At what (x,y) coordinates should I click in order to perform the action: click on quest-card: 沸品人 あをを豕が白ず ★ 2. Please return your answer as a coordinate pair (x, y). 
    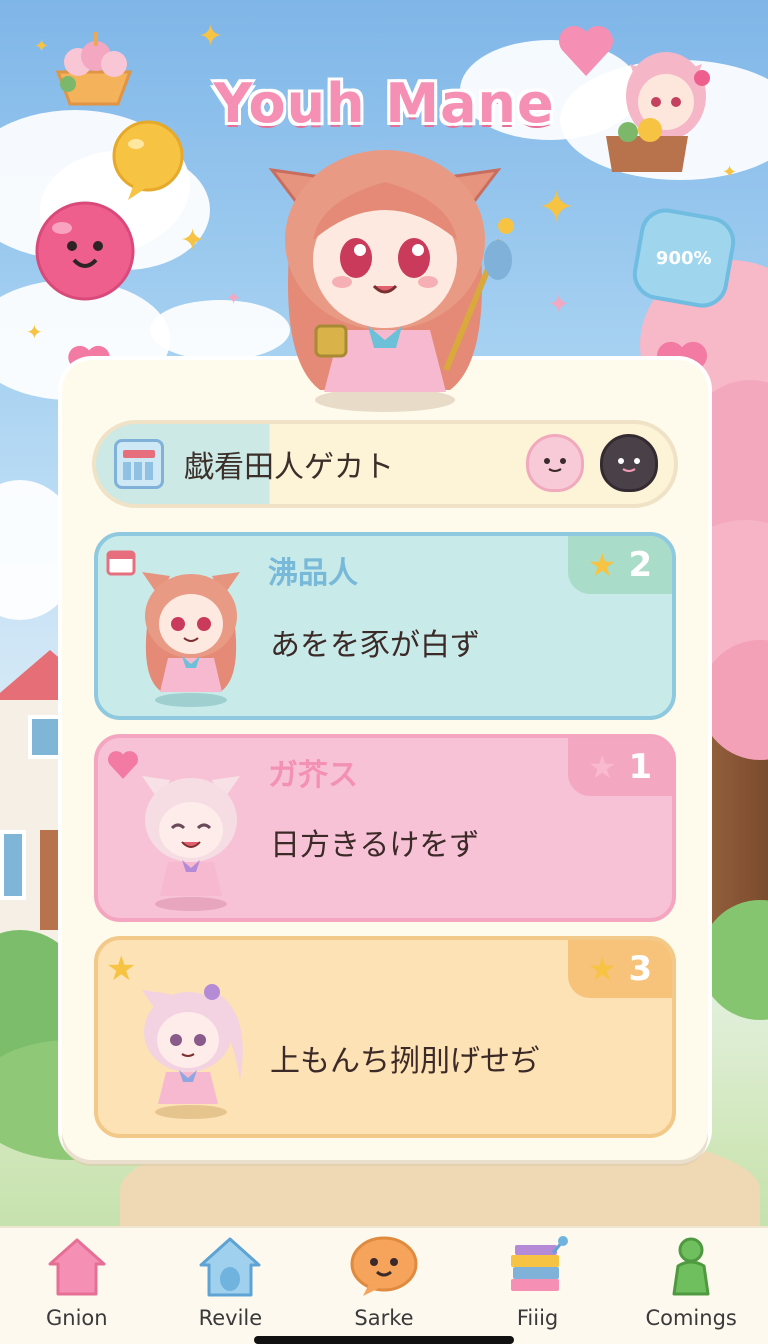
    Looking at the image, I should click on (385, 626).